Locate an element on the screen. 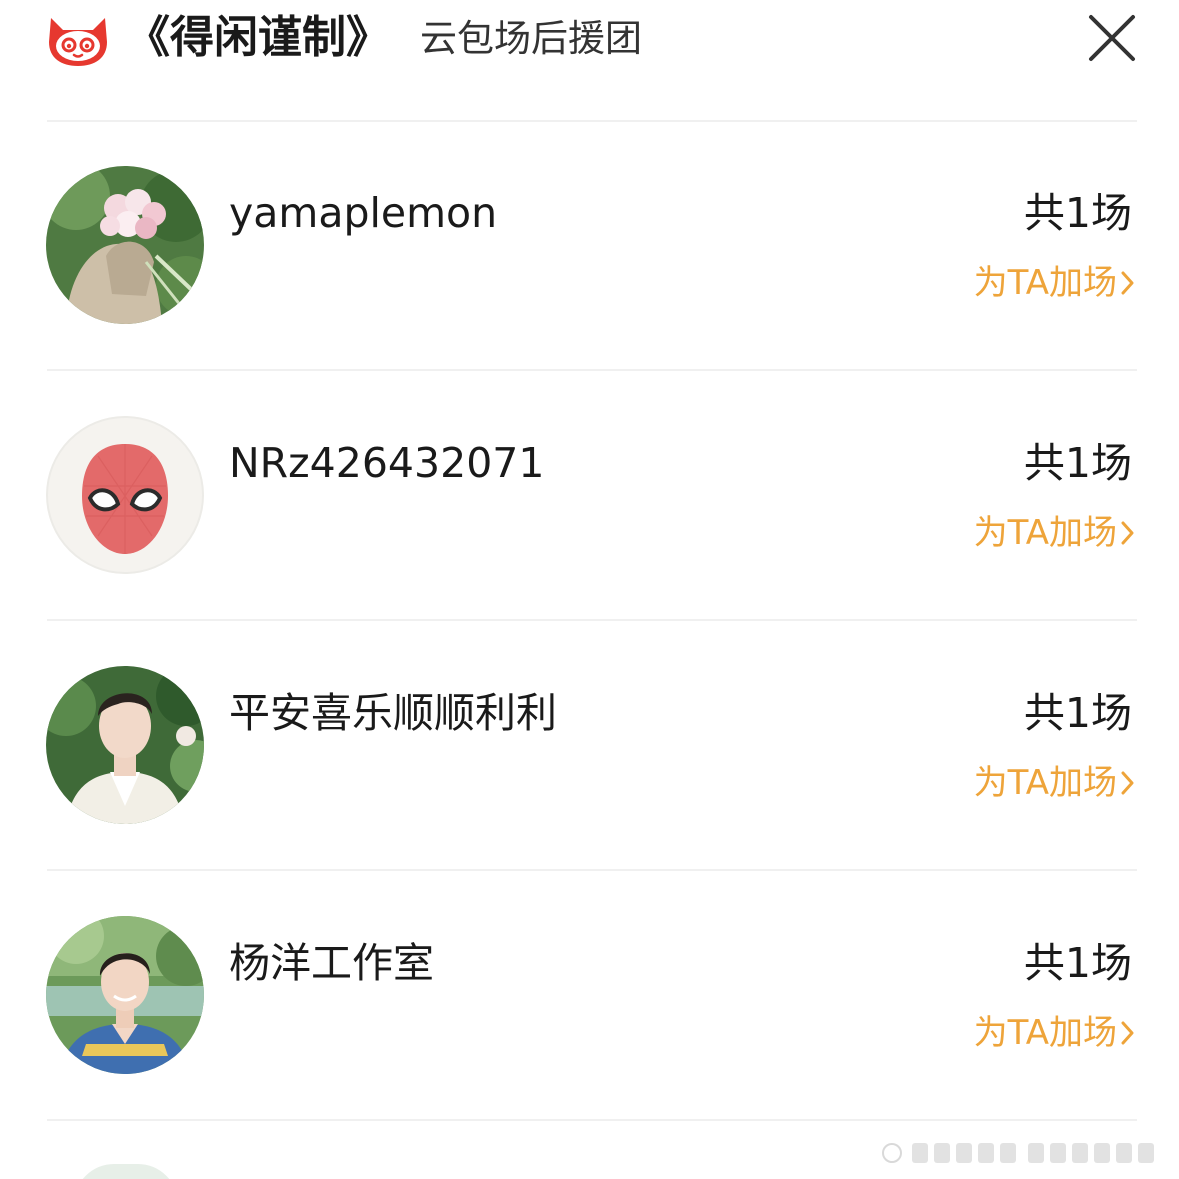  man-smiling-avatar is located at coordinates (125, 995).